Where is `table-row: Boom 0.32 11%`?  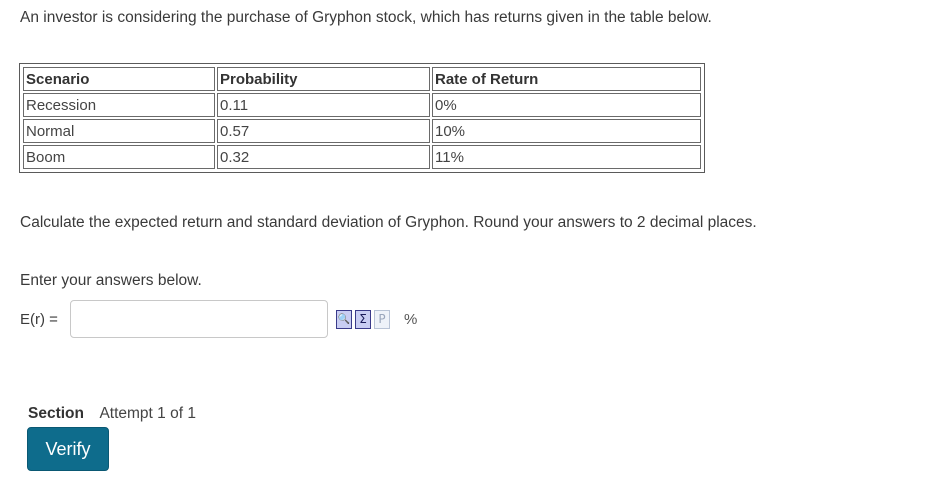
table-row: Boom 0.32 11% is located at coordinates (362, 157).